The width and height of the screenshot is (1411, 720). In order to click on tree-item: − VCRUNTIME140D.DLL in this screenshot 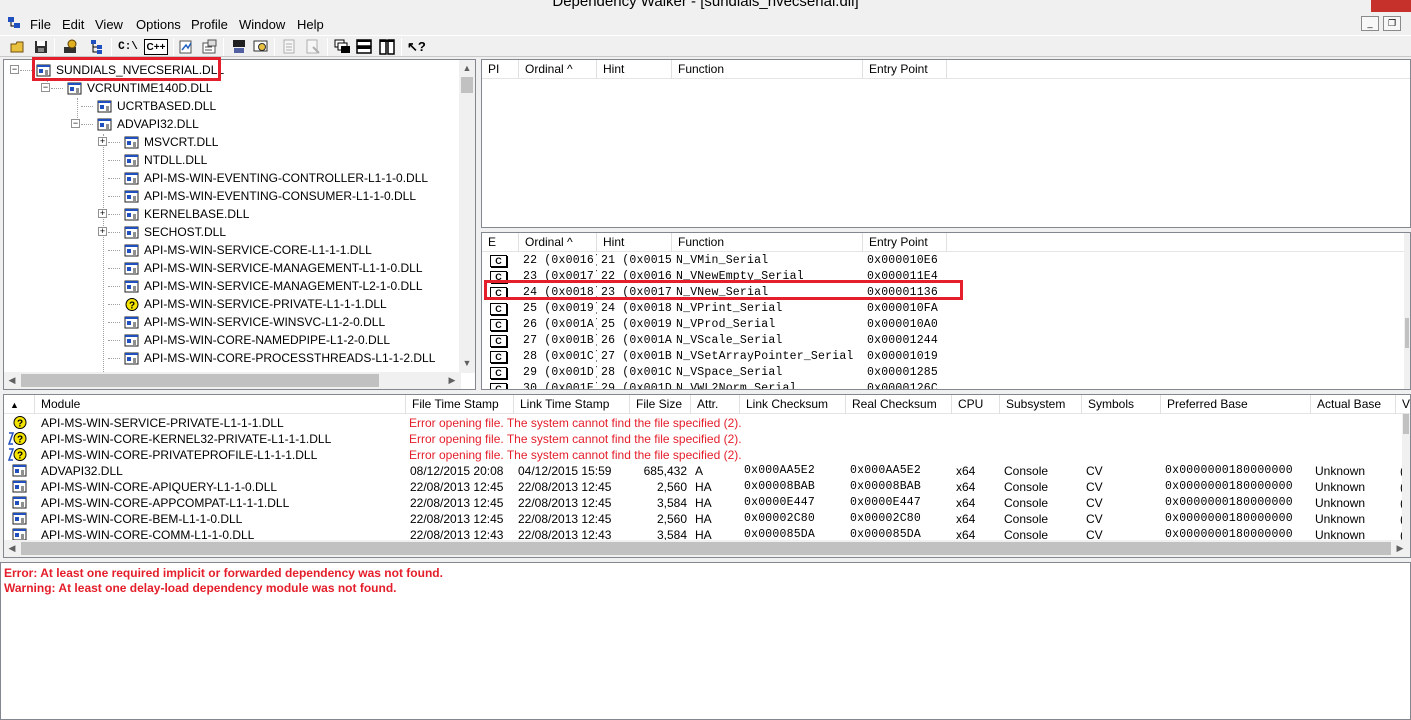, I will do `click(231, 88)`.